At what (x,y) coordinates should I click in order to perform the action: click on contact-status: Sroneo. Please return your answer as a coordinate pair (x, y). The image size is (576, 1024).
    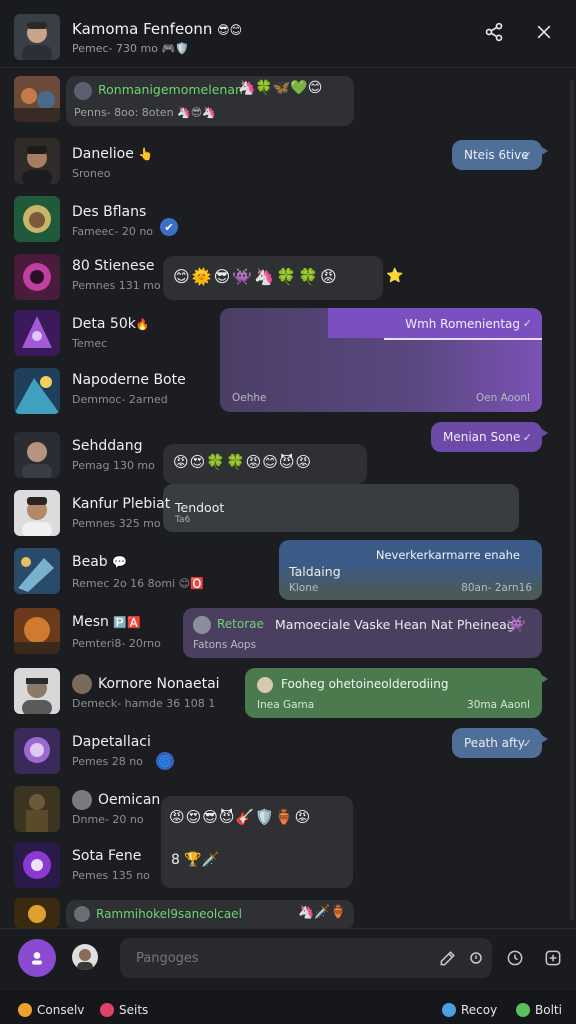
    Looking at the image, I should click on (91, 173).